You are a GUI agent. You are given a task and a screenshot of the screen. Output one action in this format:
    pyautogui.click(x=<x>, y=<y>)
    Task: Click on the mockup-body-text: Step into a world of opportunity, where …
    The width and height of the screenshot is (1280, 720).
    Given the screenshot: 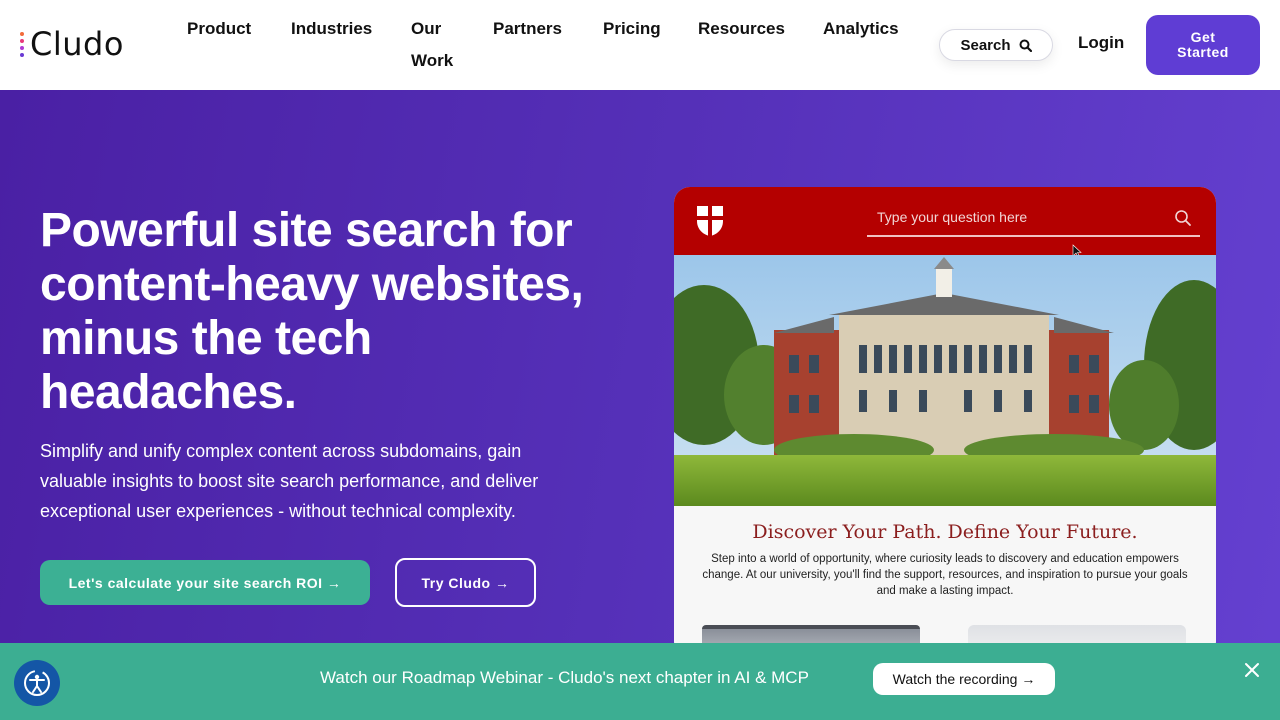 What is the action you would take?
    pyautogui.click(x=945, y=575)
    